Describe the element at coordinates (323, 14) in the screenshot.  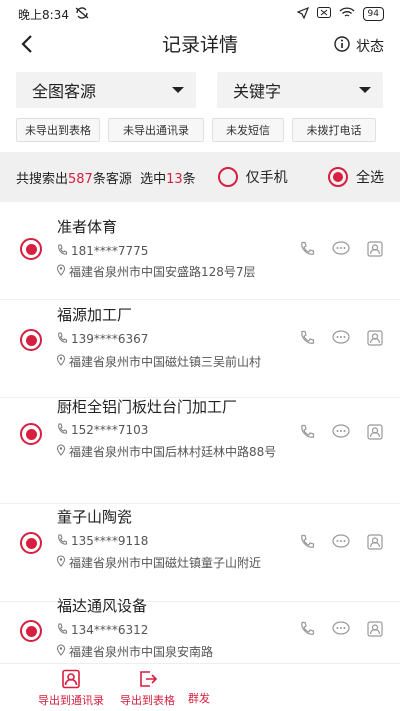
I see `sim-icon` at that location.